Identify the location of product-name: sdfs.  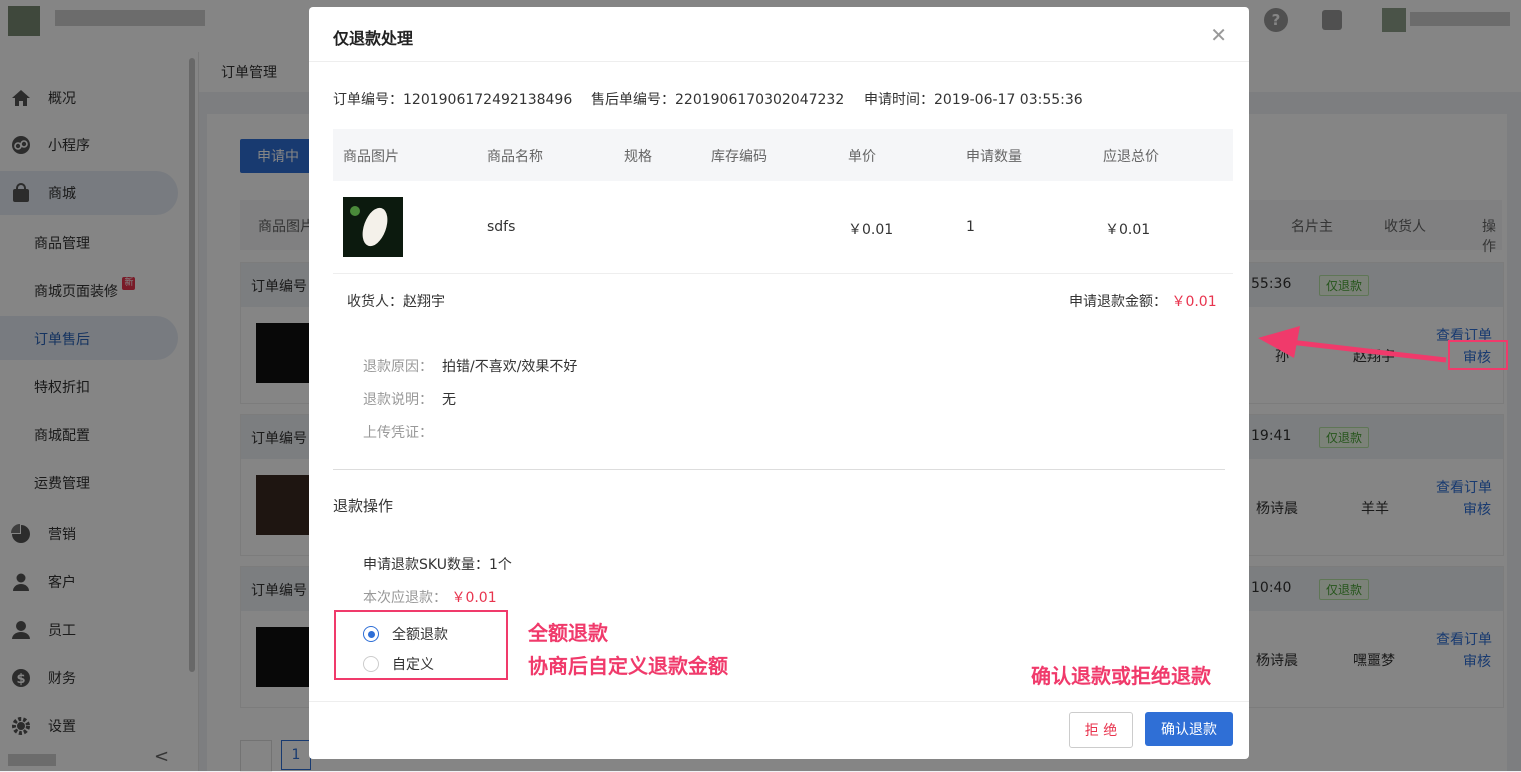
(501, 227).